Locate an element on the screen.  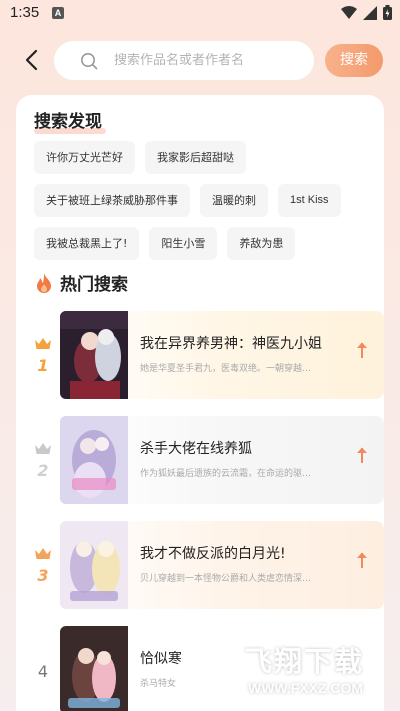
status-icons is located at coordinates (366, 12).